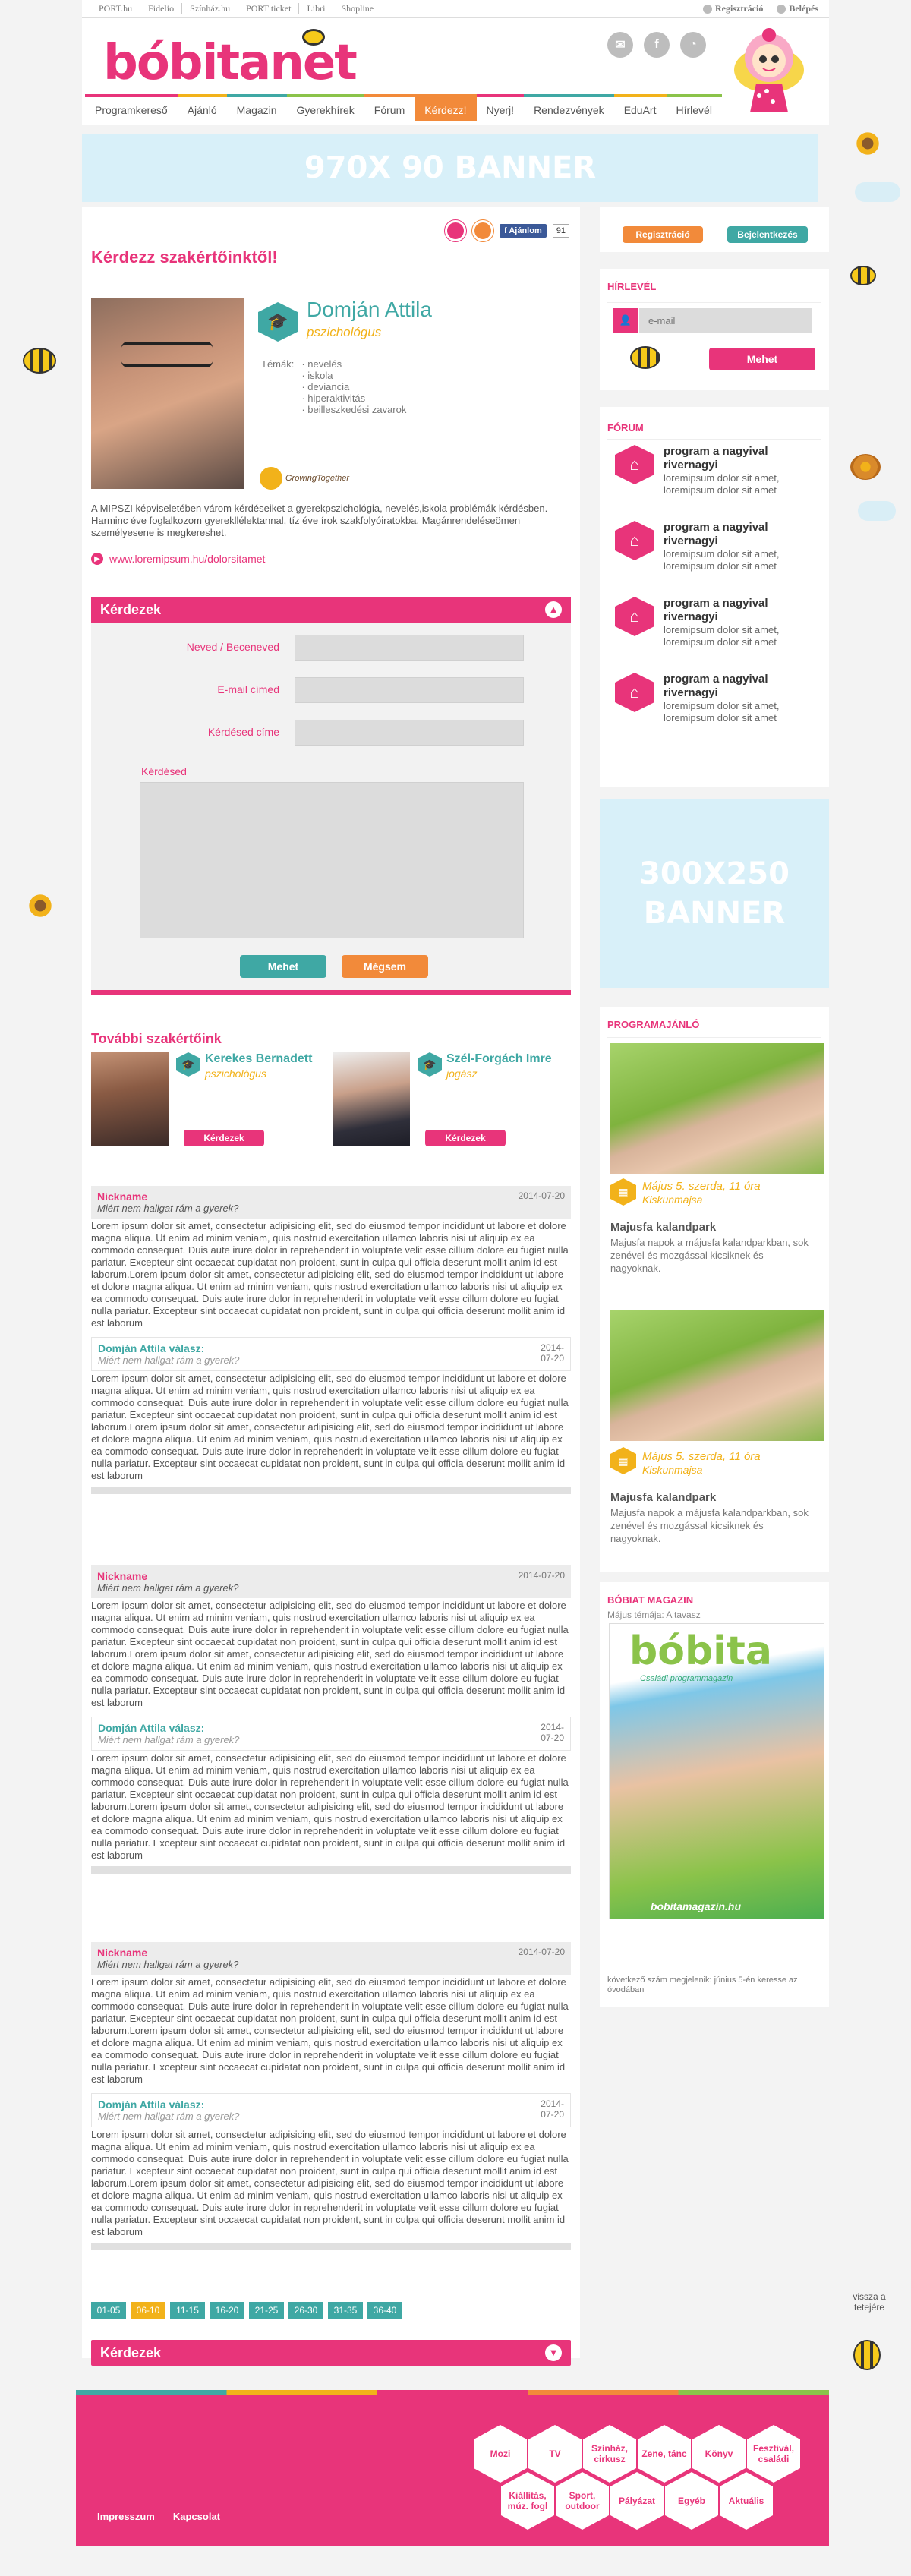 The image size is (911, 2576). Describe the element at coordinates (553, 2352) in the screenshot. I see `expand-arrow-icon: ▼` at that location.